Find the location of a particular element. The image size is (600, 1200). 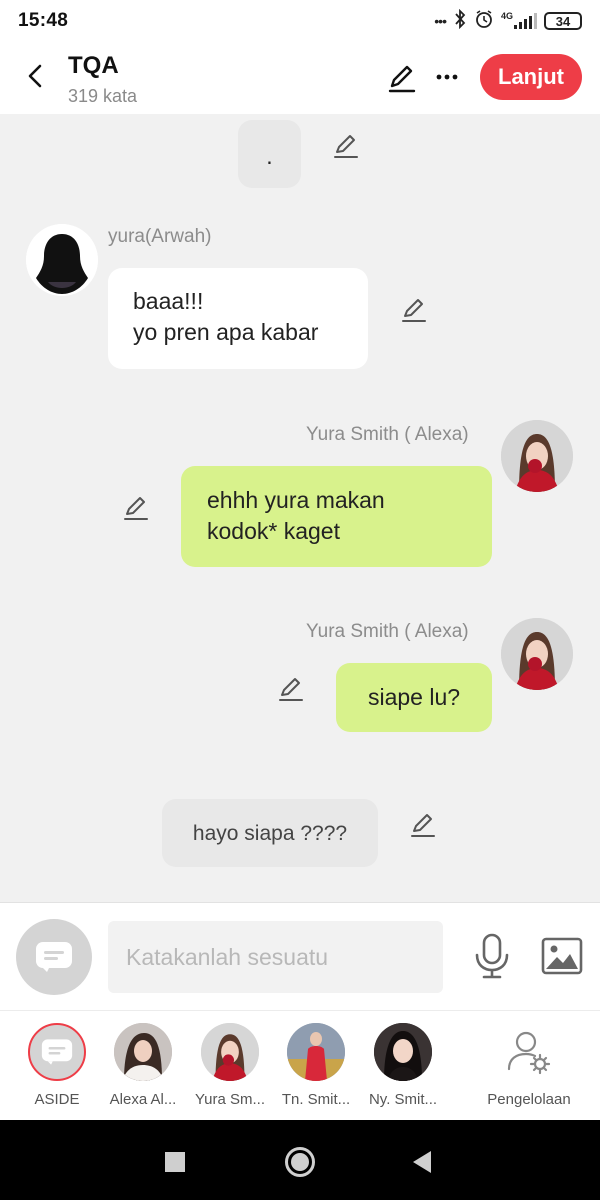

system-navigation-bar is located at coordinates (300, 1160).